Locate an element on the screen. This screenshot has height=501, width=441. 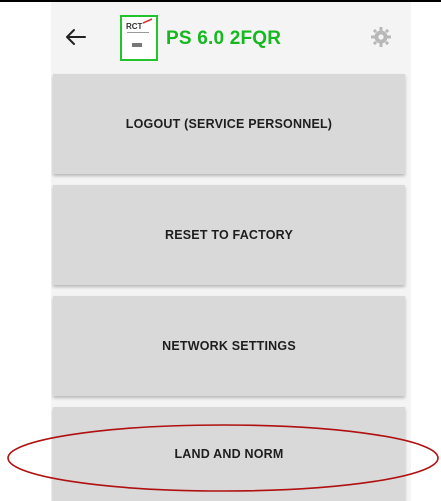
network-button-label: NETWORK SETTINGS is located at coordinates (229, 346).